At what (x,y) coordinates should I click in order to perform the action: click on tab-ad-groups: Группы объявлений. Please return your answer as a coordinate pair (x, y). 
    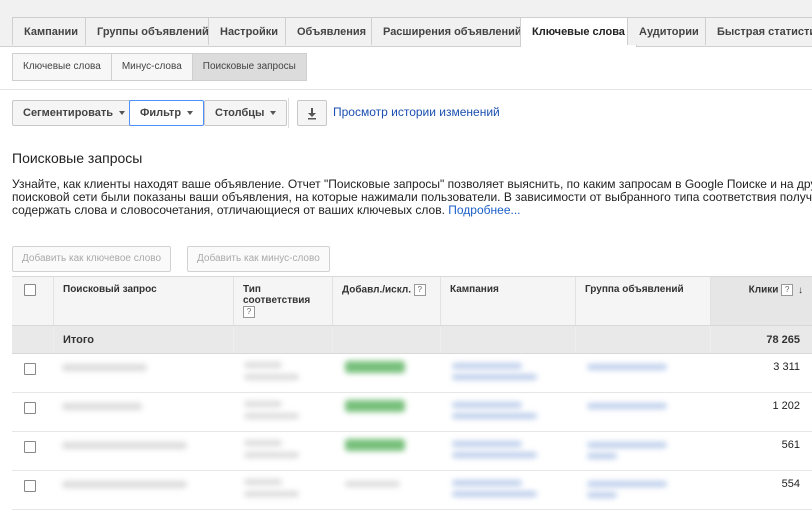
    Looking at the image, I should click on (153, 31).